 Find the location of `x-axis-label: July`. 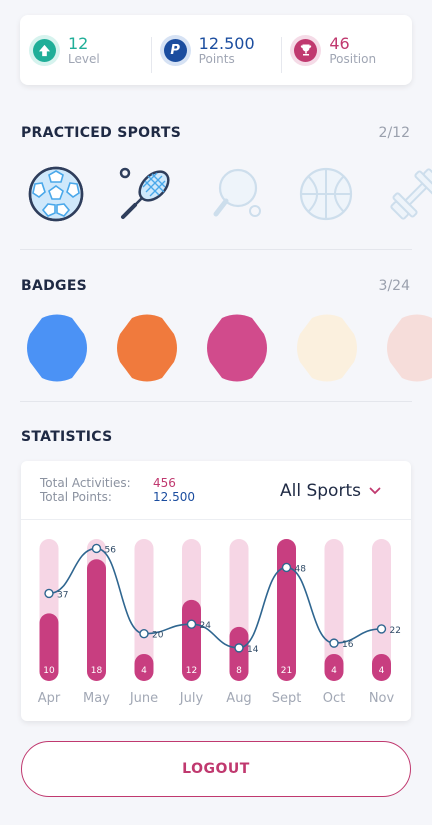

x-axis-label: July is located at coordinates (191, 698).